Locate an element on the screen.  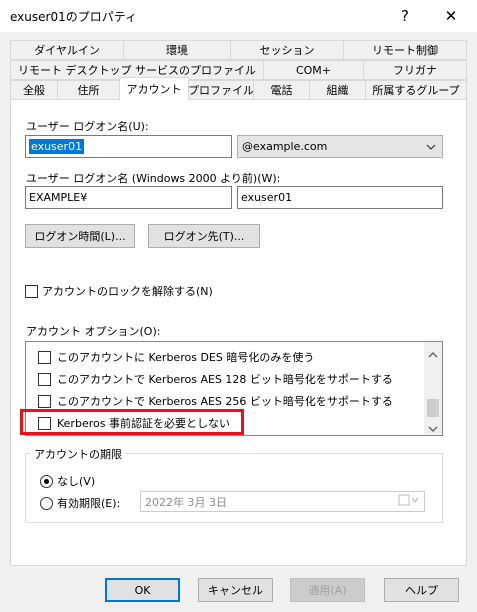
help-title-button: ? is located at coordinates (405, 16).